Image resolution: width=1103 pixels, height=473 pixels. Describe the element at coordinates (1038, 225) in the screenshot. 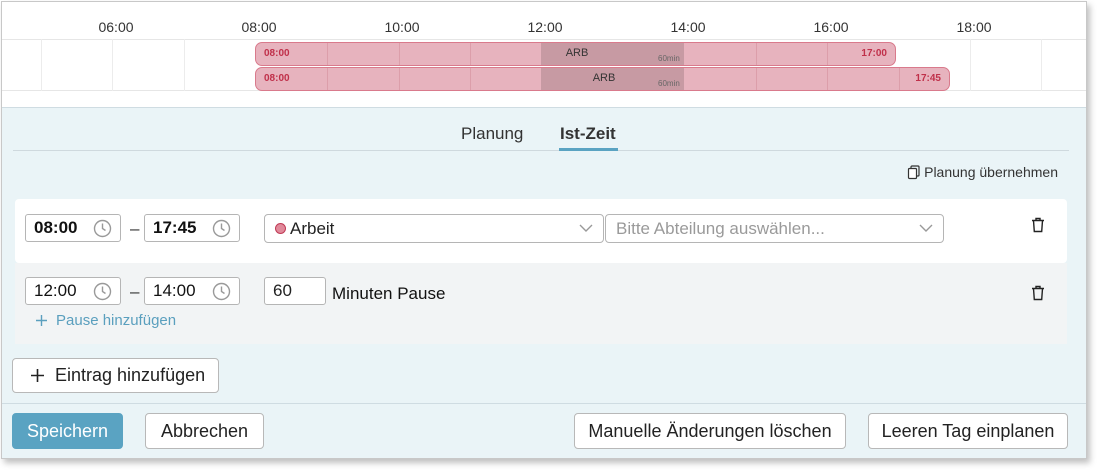

I see `delete-entry-trash-icon` at that location.